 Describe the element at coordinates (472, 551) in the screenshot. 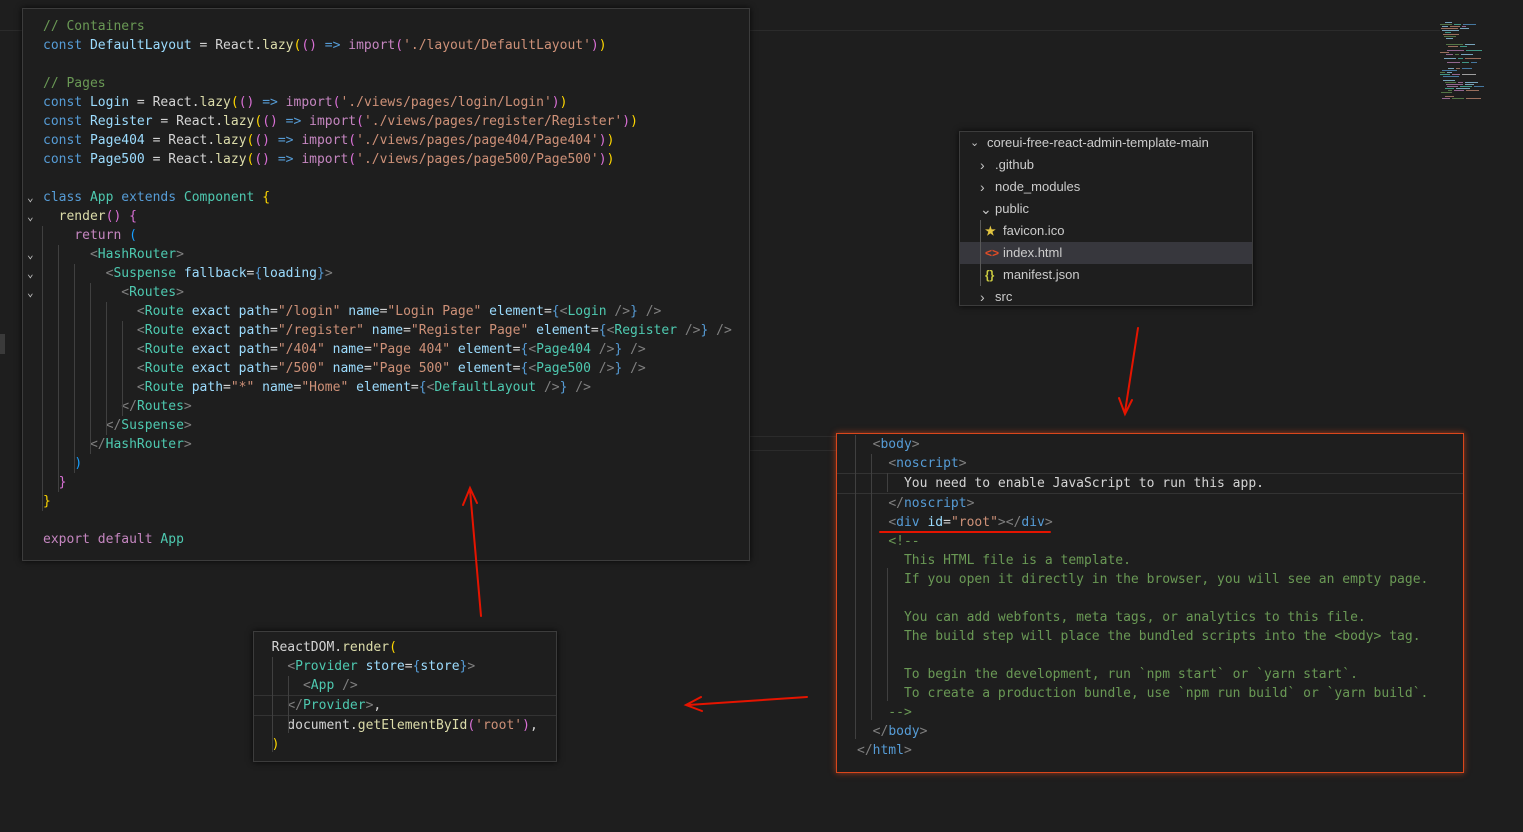

I see `arrow-render-to-app` at that location.